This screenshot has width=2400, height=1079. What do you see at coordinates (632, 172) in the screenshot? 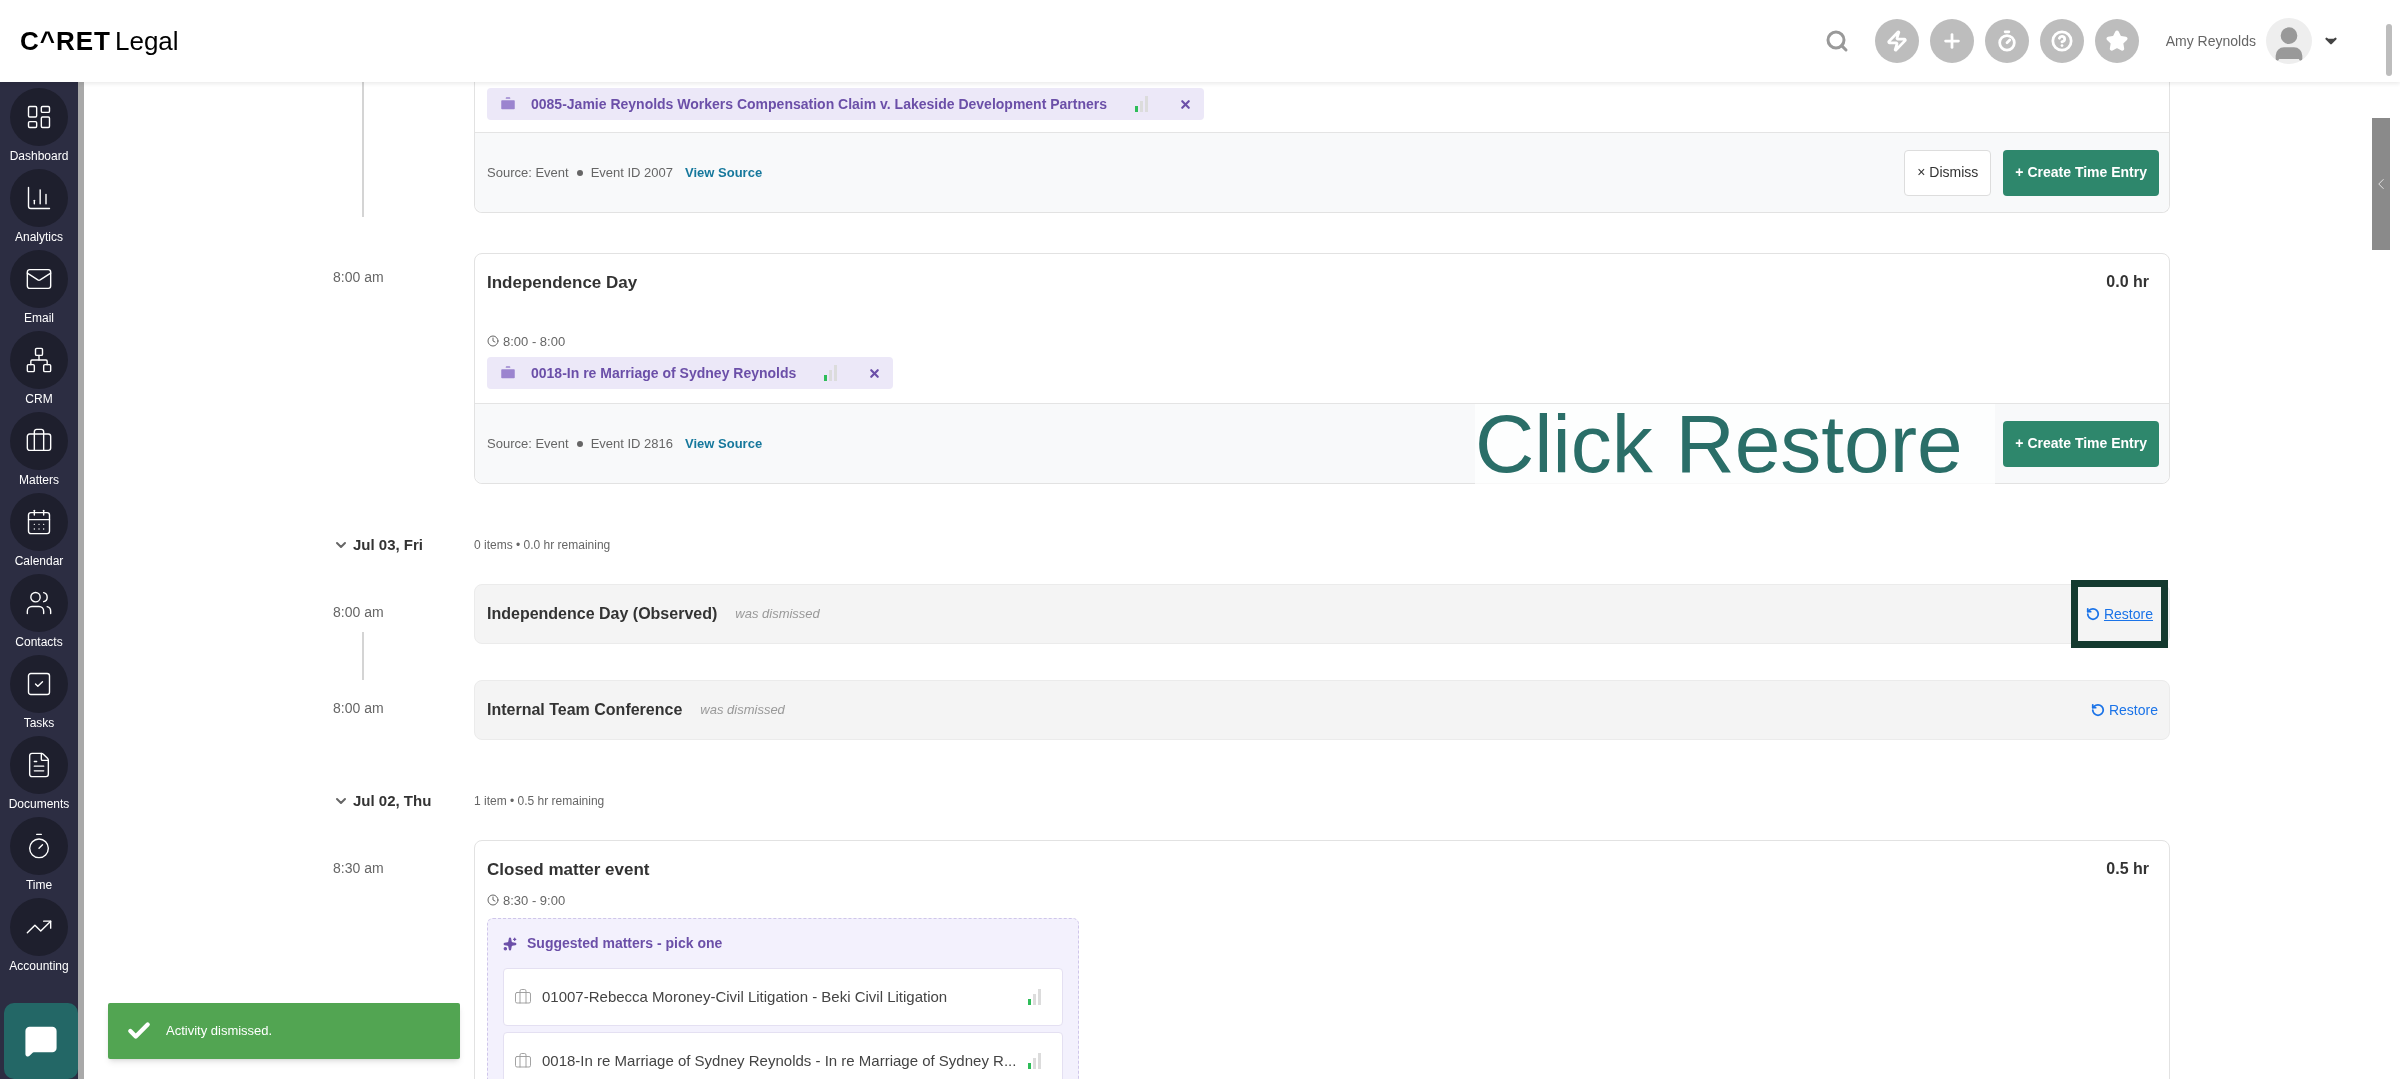
I see `event-id: Event ID 2007` at bounding box center [632, 172].